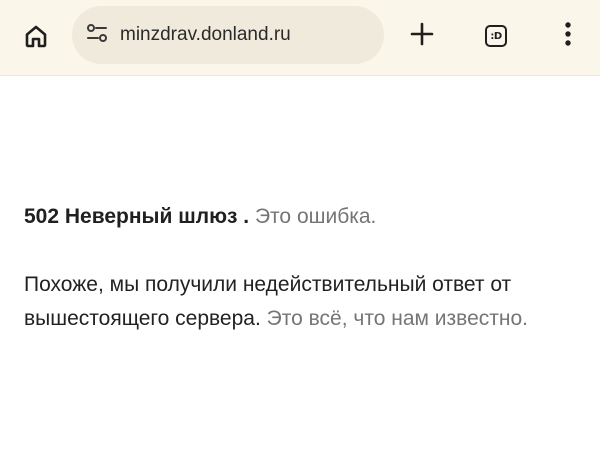 This screenshot has height=450, width=600. I want to click on tab-switcher-icon: :D, so click(496, 36).